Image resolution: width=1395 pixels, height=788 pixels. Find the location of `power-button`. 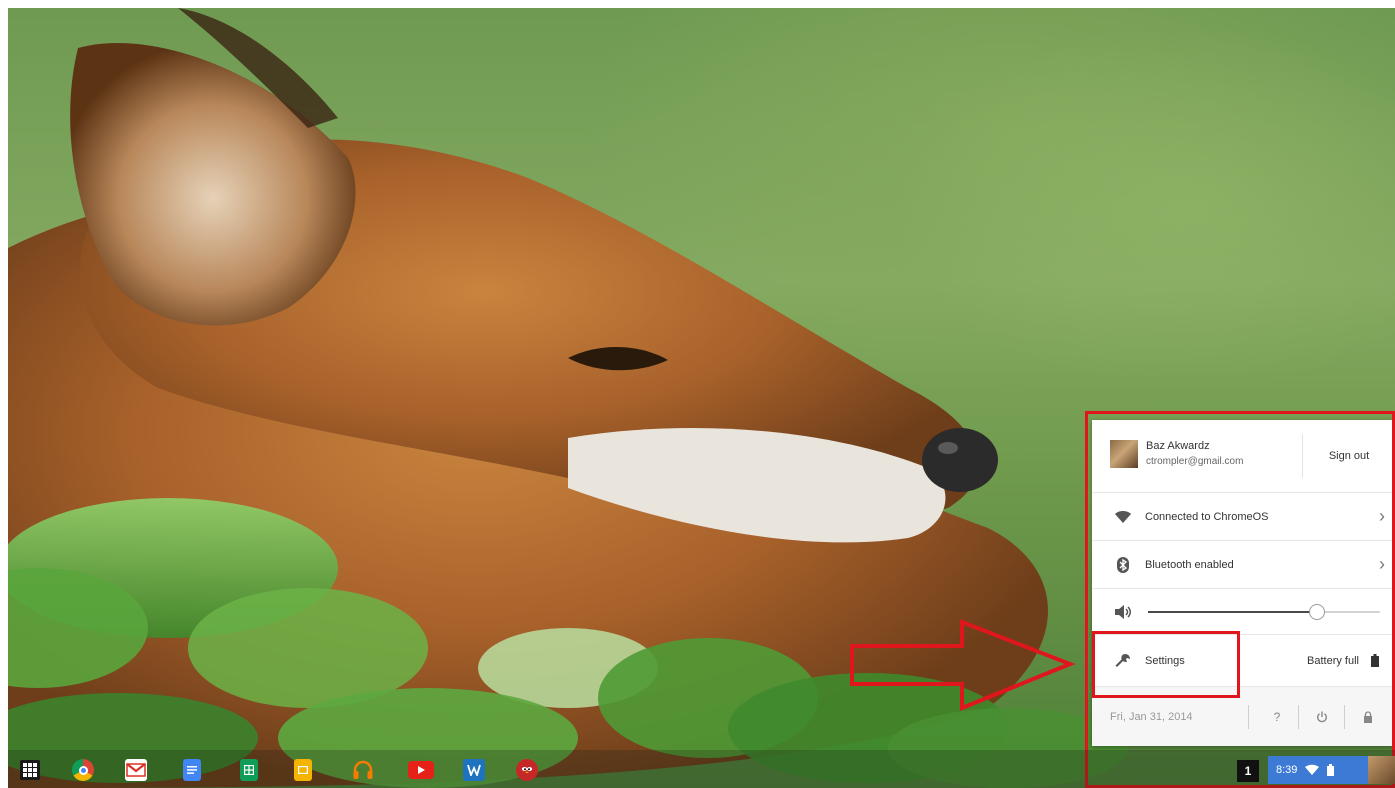

power-button is located at coordinates (1322, 717).